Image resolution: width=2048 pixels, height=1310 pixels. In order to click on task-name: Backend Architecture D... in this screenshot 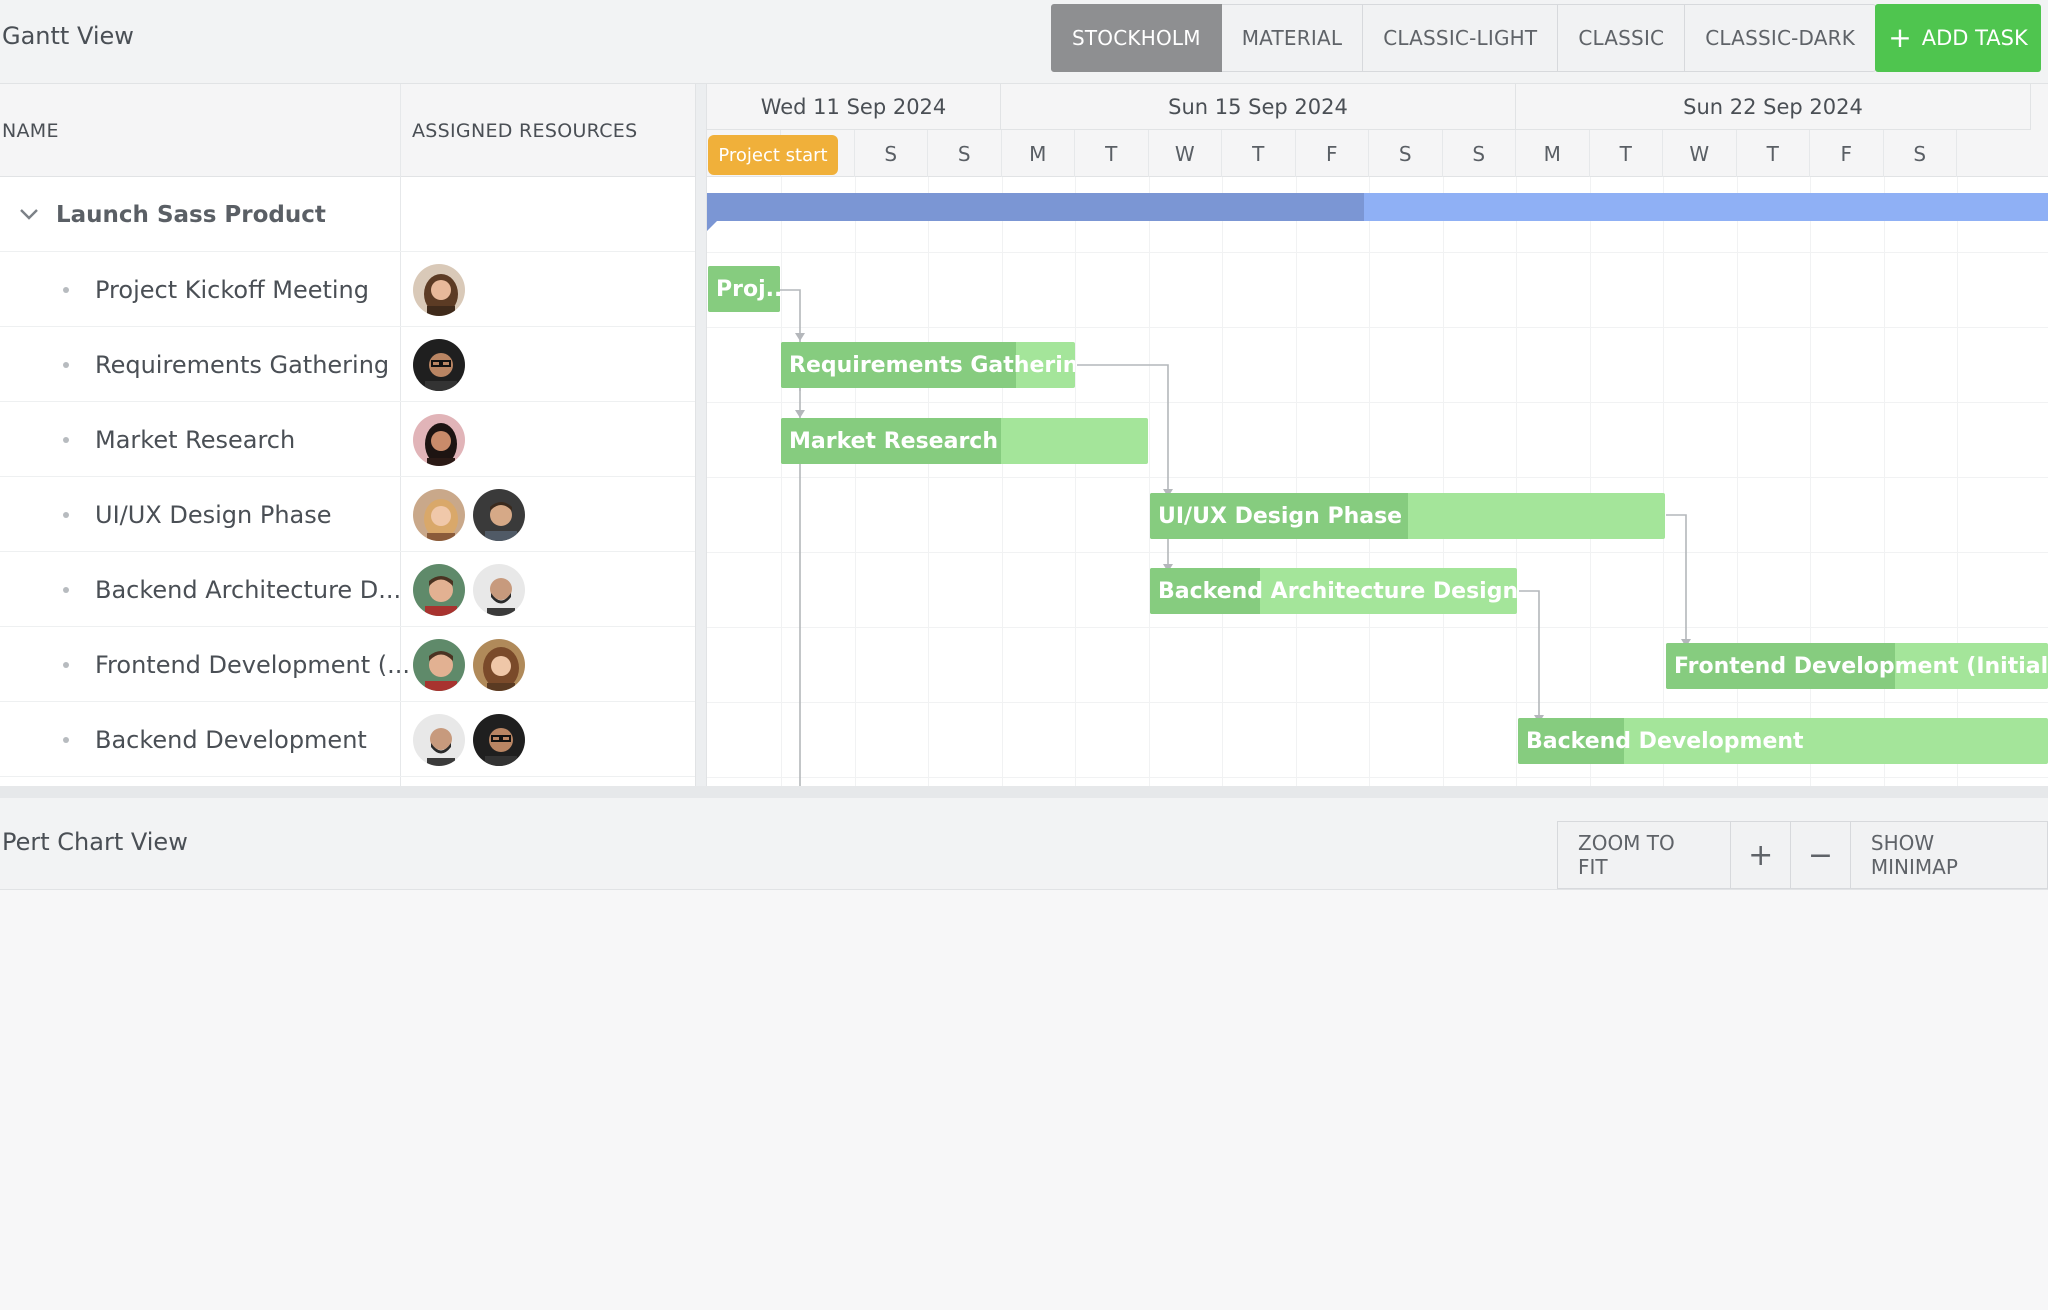, I will do `click(248, 589)`.